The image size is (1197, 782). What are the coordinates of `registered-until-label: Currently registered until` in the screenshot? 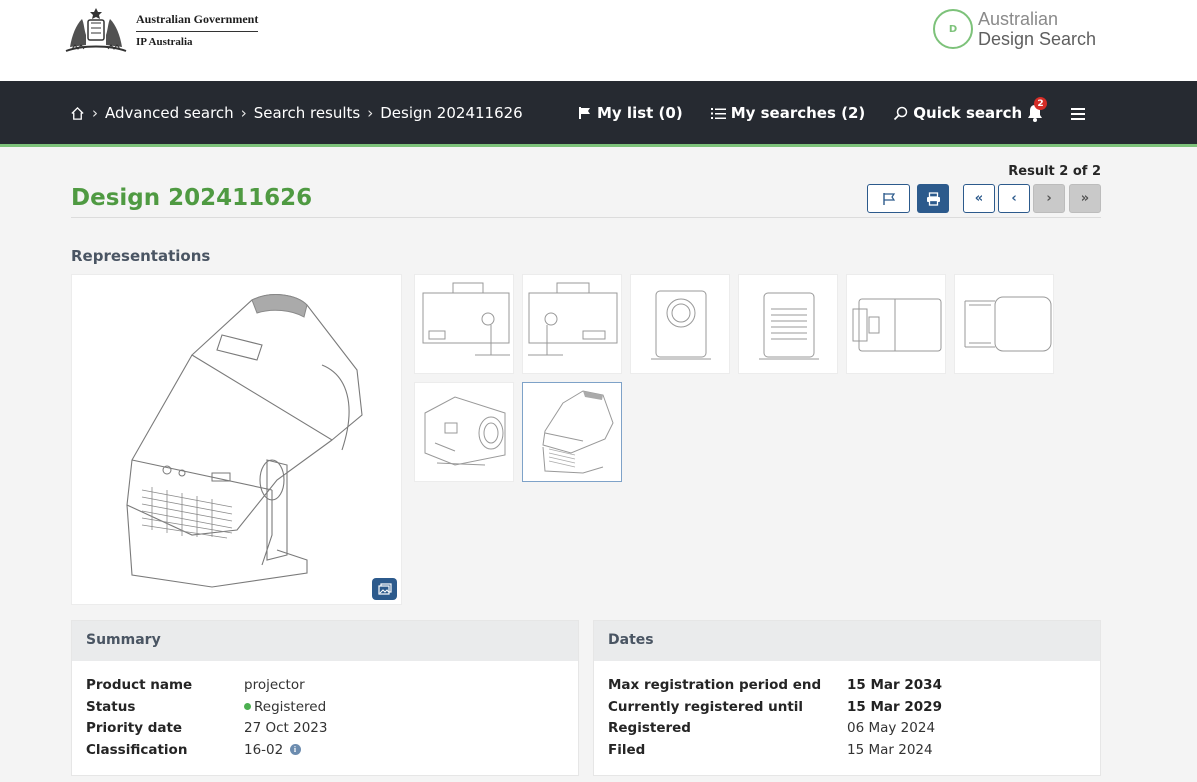 It's located at (706, 706).